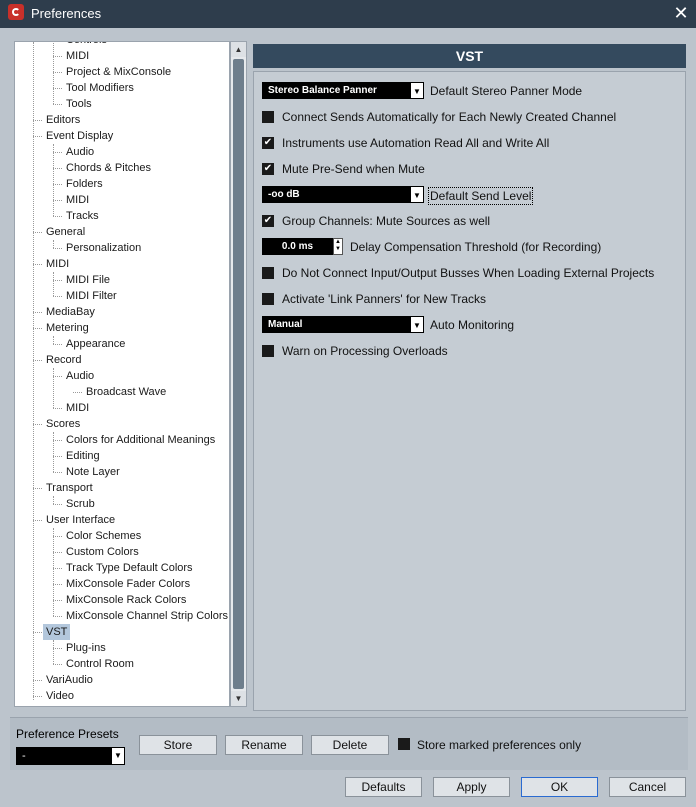  What do you see at coordinates (129, 568) in the screenshot?
I see `tree-item: Track Type Default Colors` at bounding box center [129, 568].